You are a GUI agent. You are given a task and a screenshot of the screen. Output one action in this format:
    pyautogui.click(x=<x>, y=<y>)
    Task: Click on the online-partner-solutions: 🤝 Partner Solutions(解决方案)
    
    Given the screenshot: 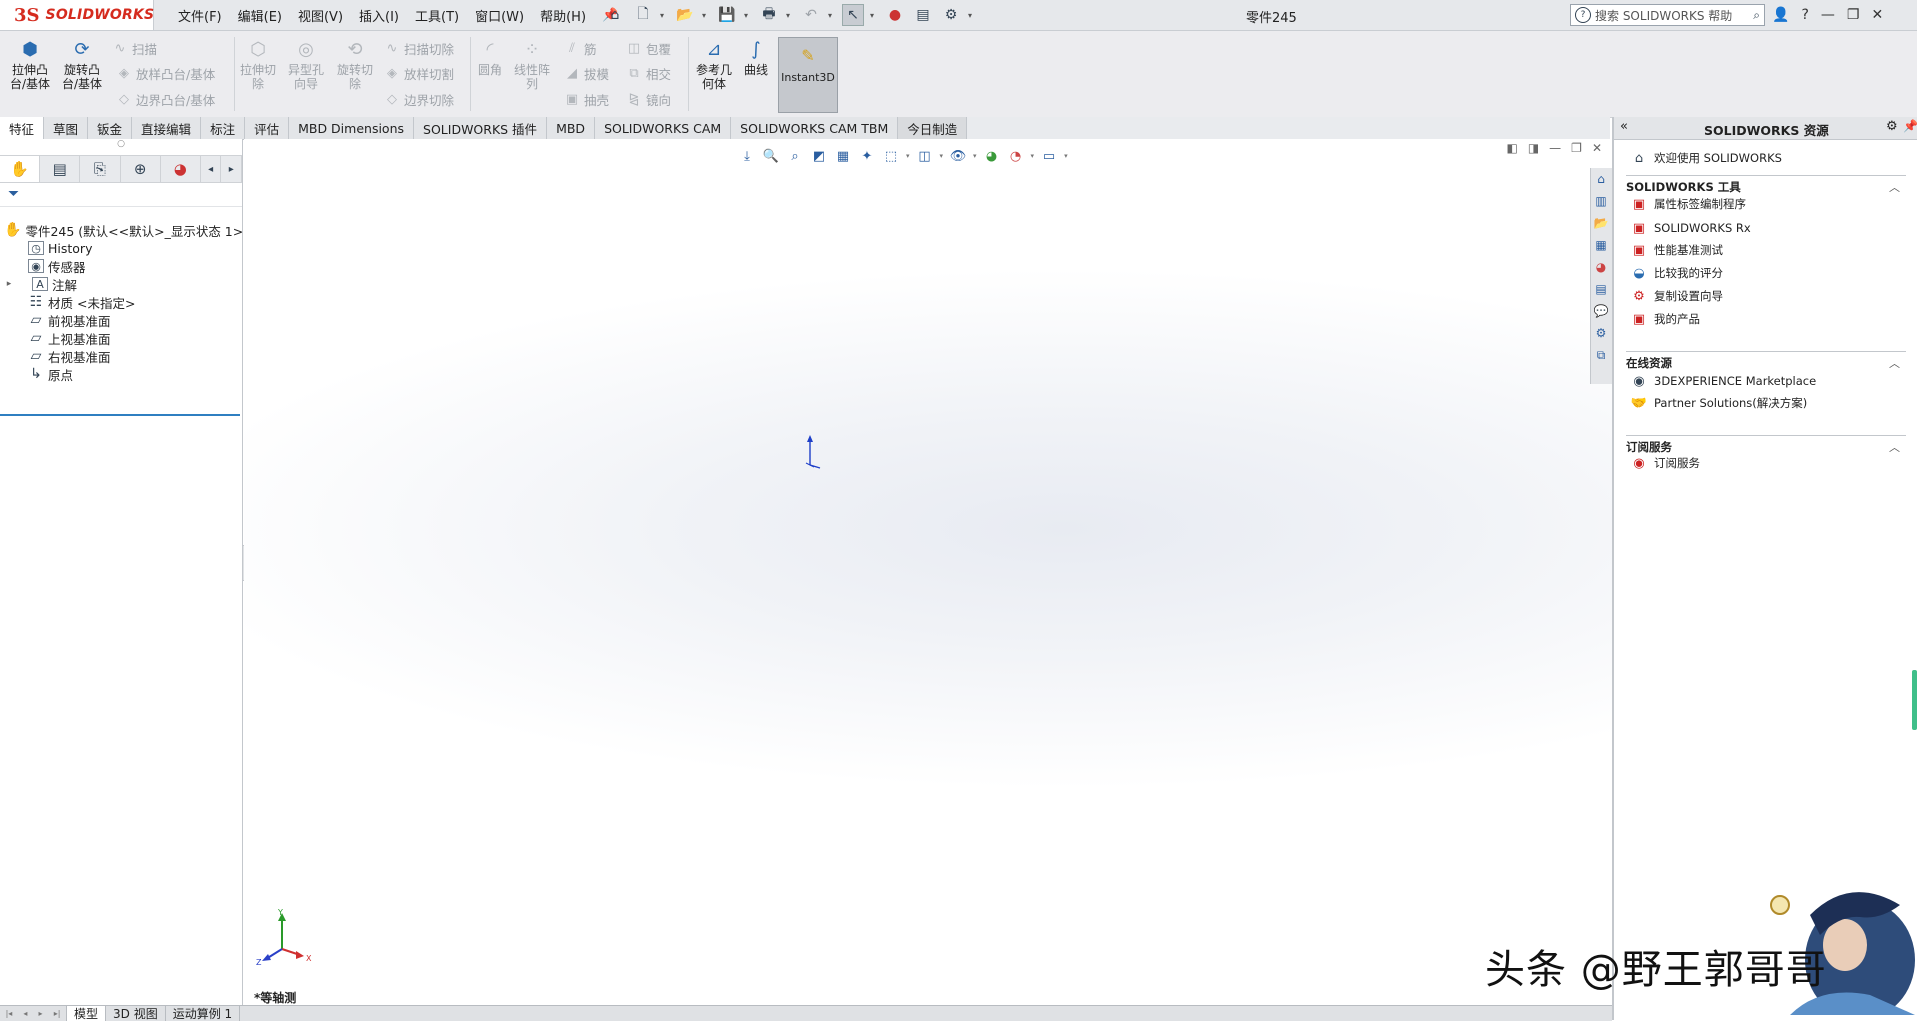 What is the action you would take?
    pyautogui.click(x=1718, y=403)
    